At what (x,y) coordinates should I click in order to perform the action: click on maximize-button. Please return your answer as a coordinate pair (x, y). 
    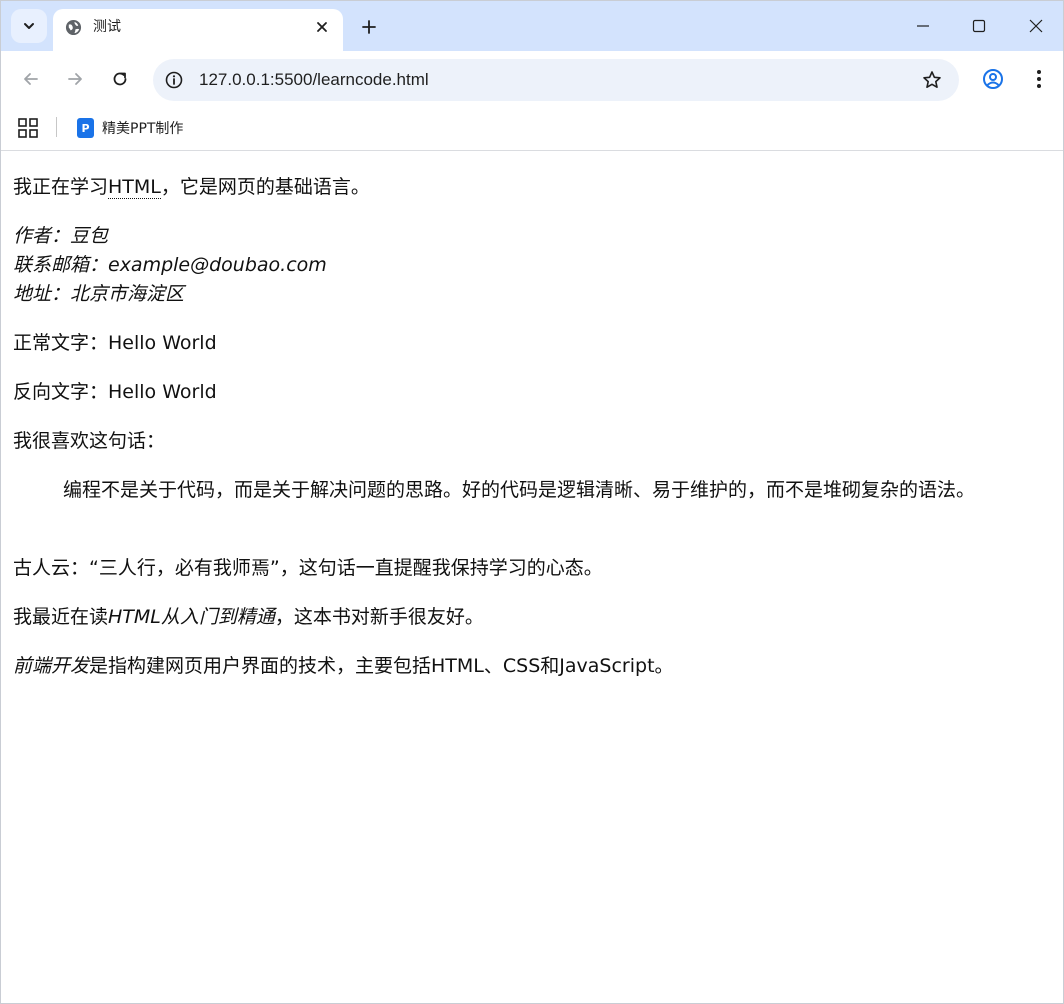
    Looking at the image, I should click on (979, 26).